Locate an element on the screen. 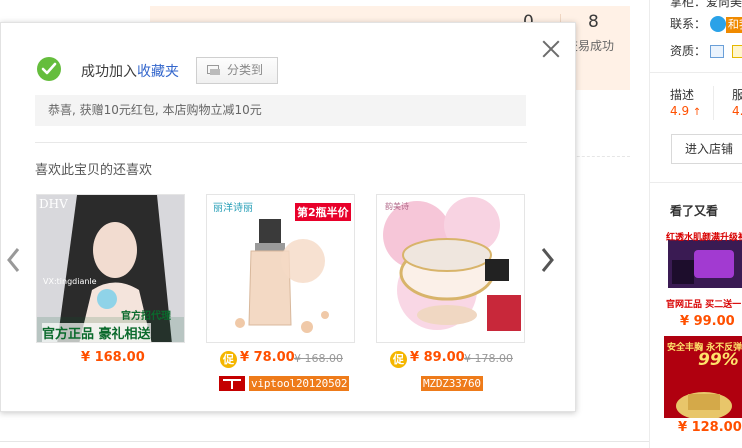  carousel-prev-button is located at coordinates (13, 260).